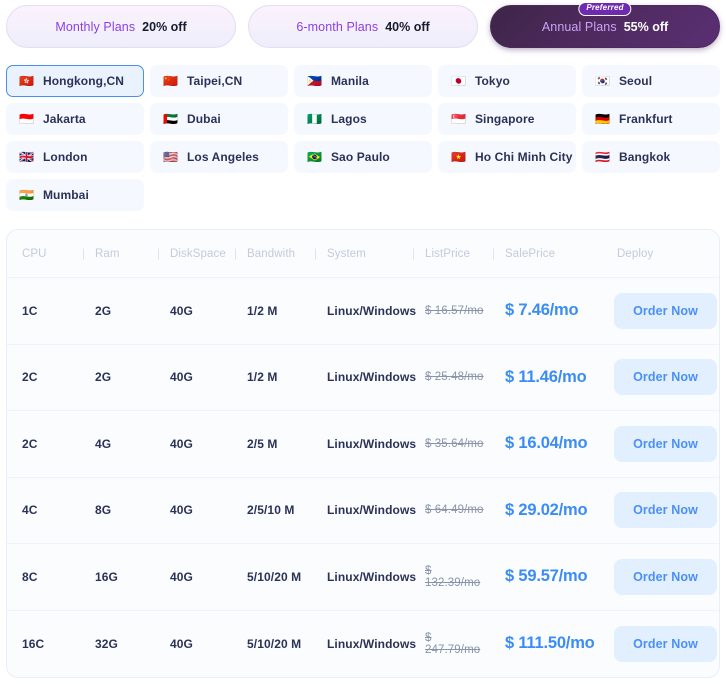 This screenshot has height=694, width=726. Describe the element at coordinates (106, 576) in the screenshot. I see `cell-ram: 16G` at that location.